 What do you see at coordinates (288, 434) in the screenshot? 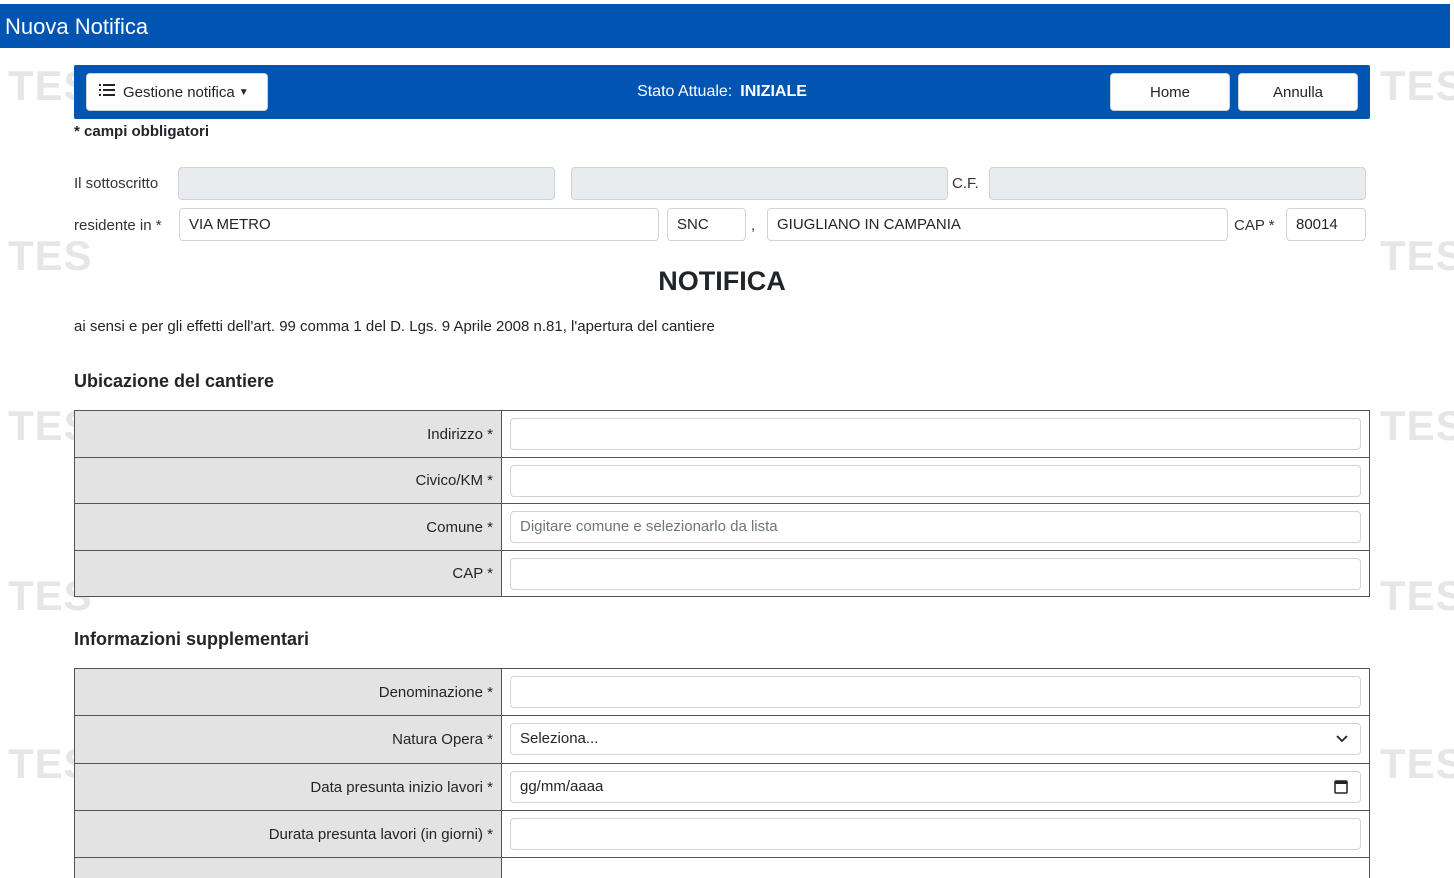
I see `form-row-label: Indirizzo *` at bounding box center [288, 434].